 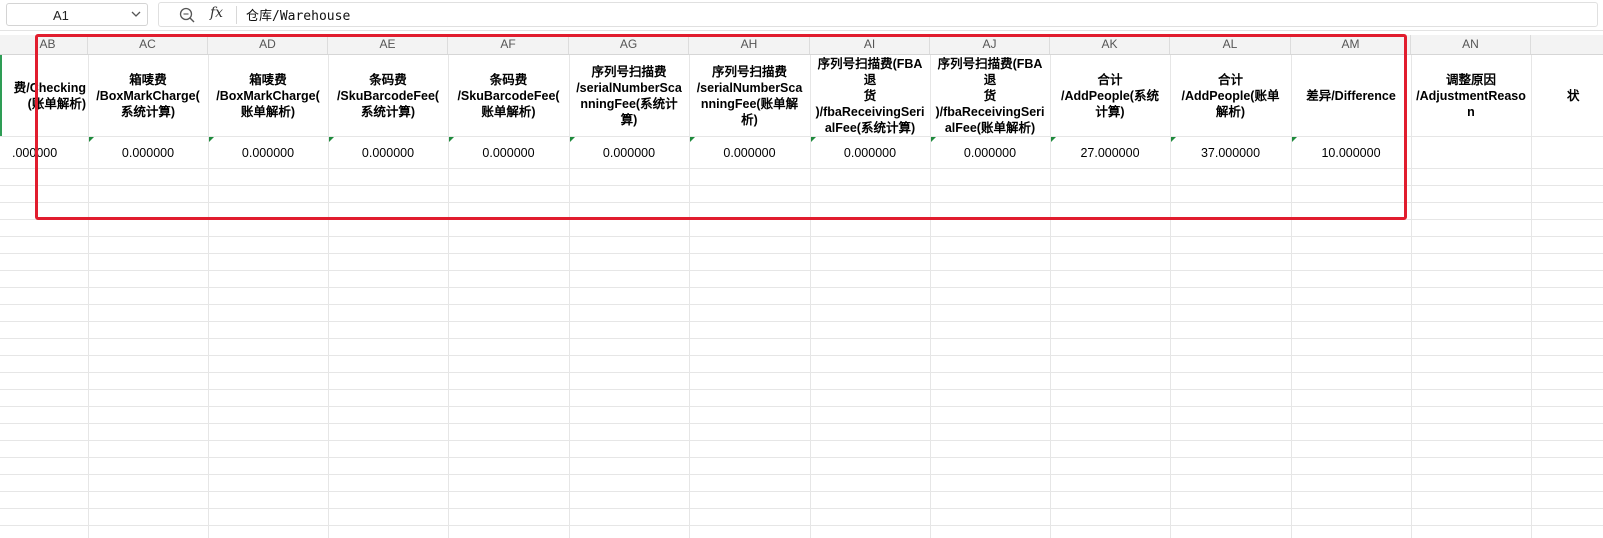 I want to click on column-header: AE, so click(x=388, y=44).